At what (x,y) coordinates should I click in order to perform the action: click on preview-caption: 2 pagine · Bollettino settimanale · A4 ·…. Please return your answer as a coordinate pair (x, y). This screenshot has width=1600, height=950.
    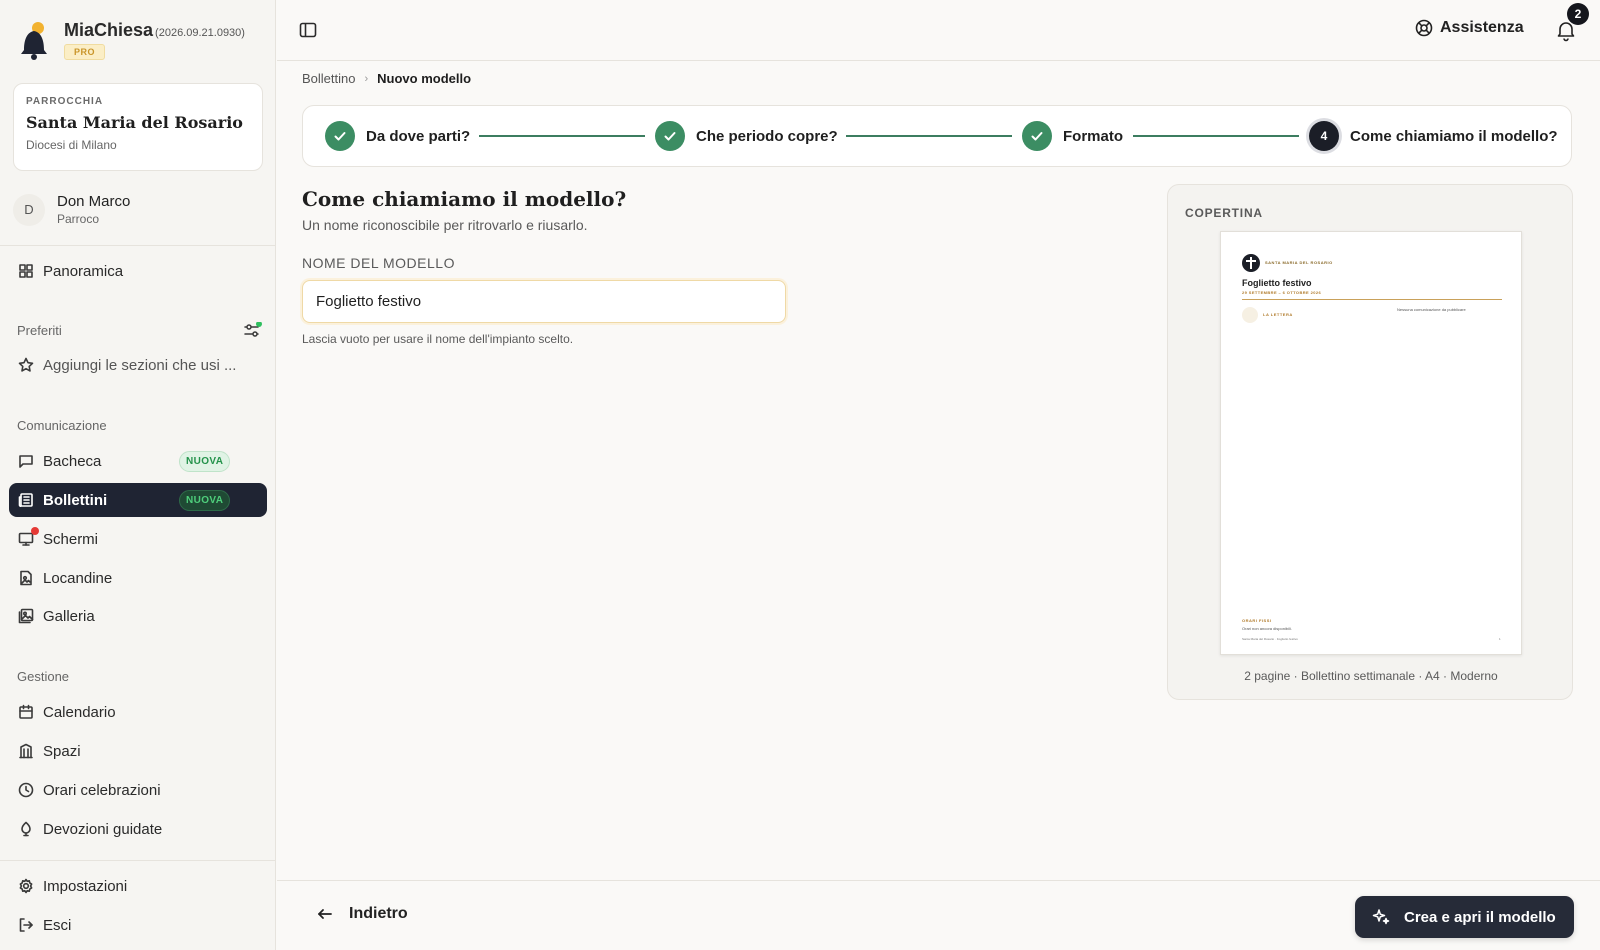
    Looking at the image, I should click on (1371, 676).